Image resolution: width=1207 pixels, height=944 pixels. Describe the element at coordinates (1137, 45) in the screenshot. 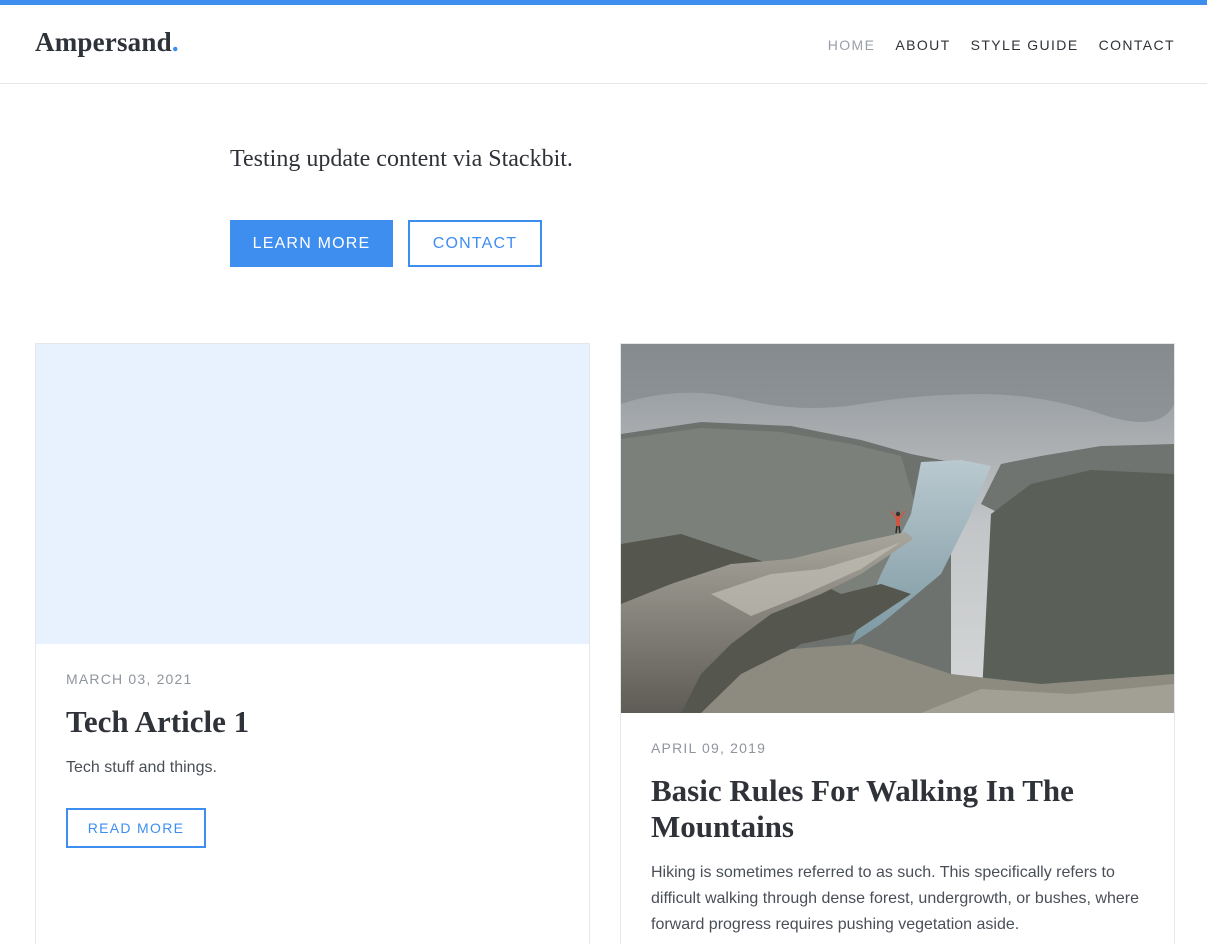

I see `nav-item-contact: CONTACT` at that location.